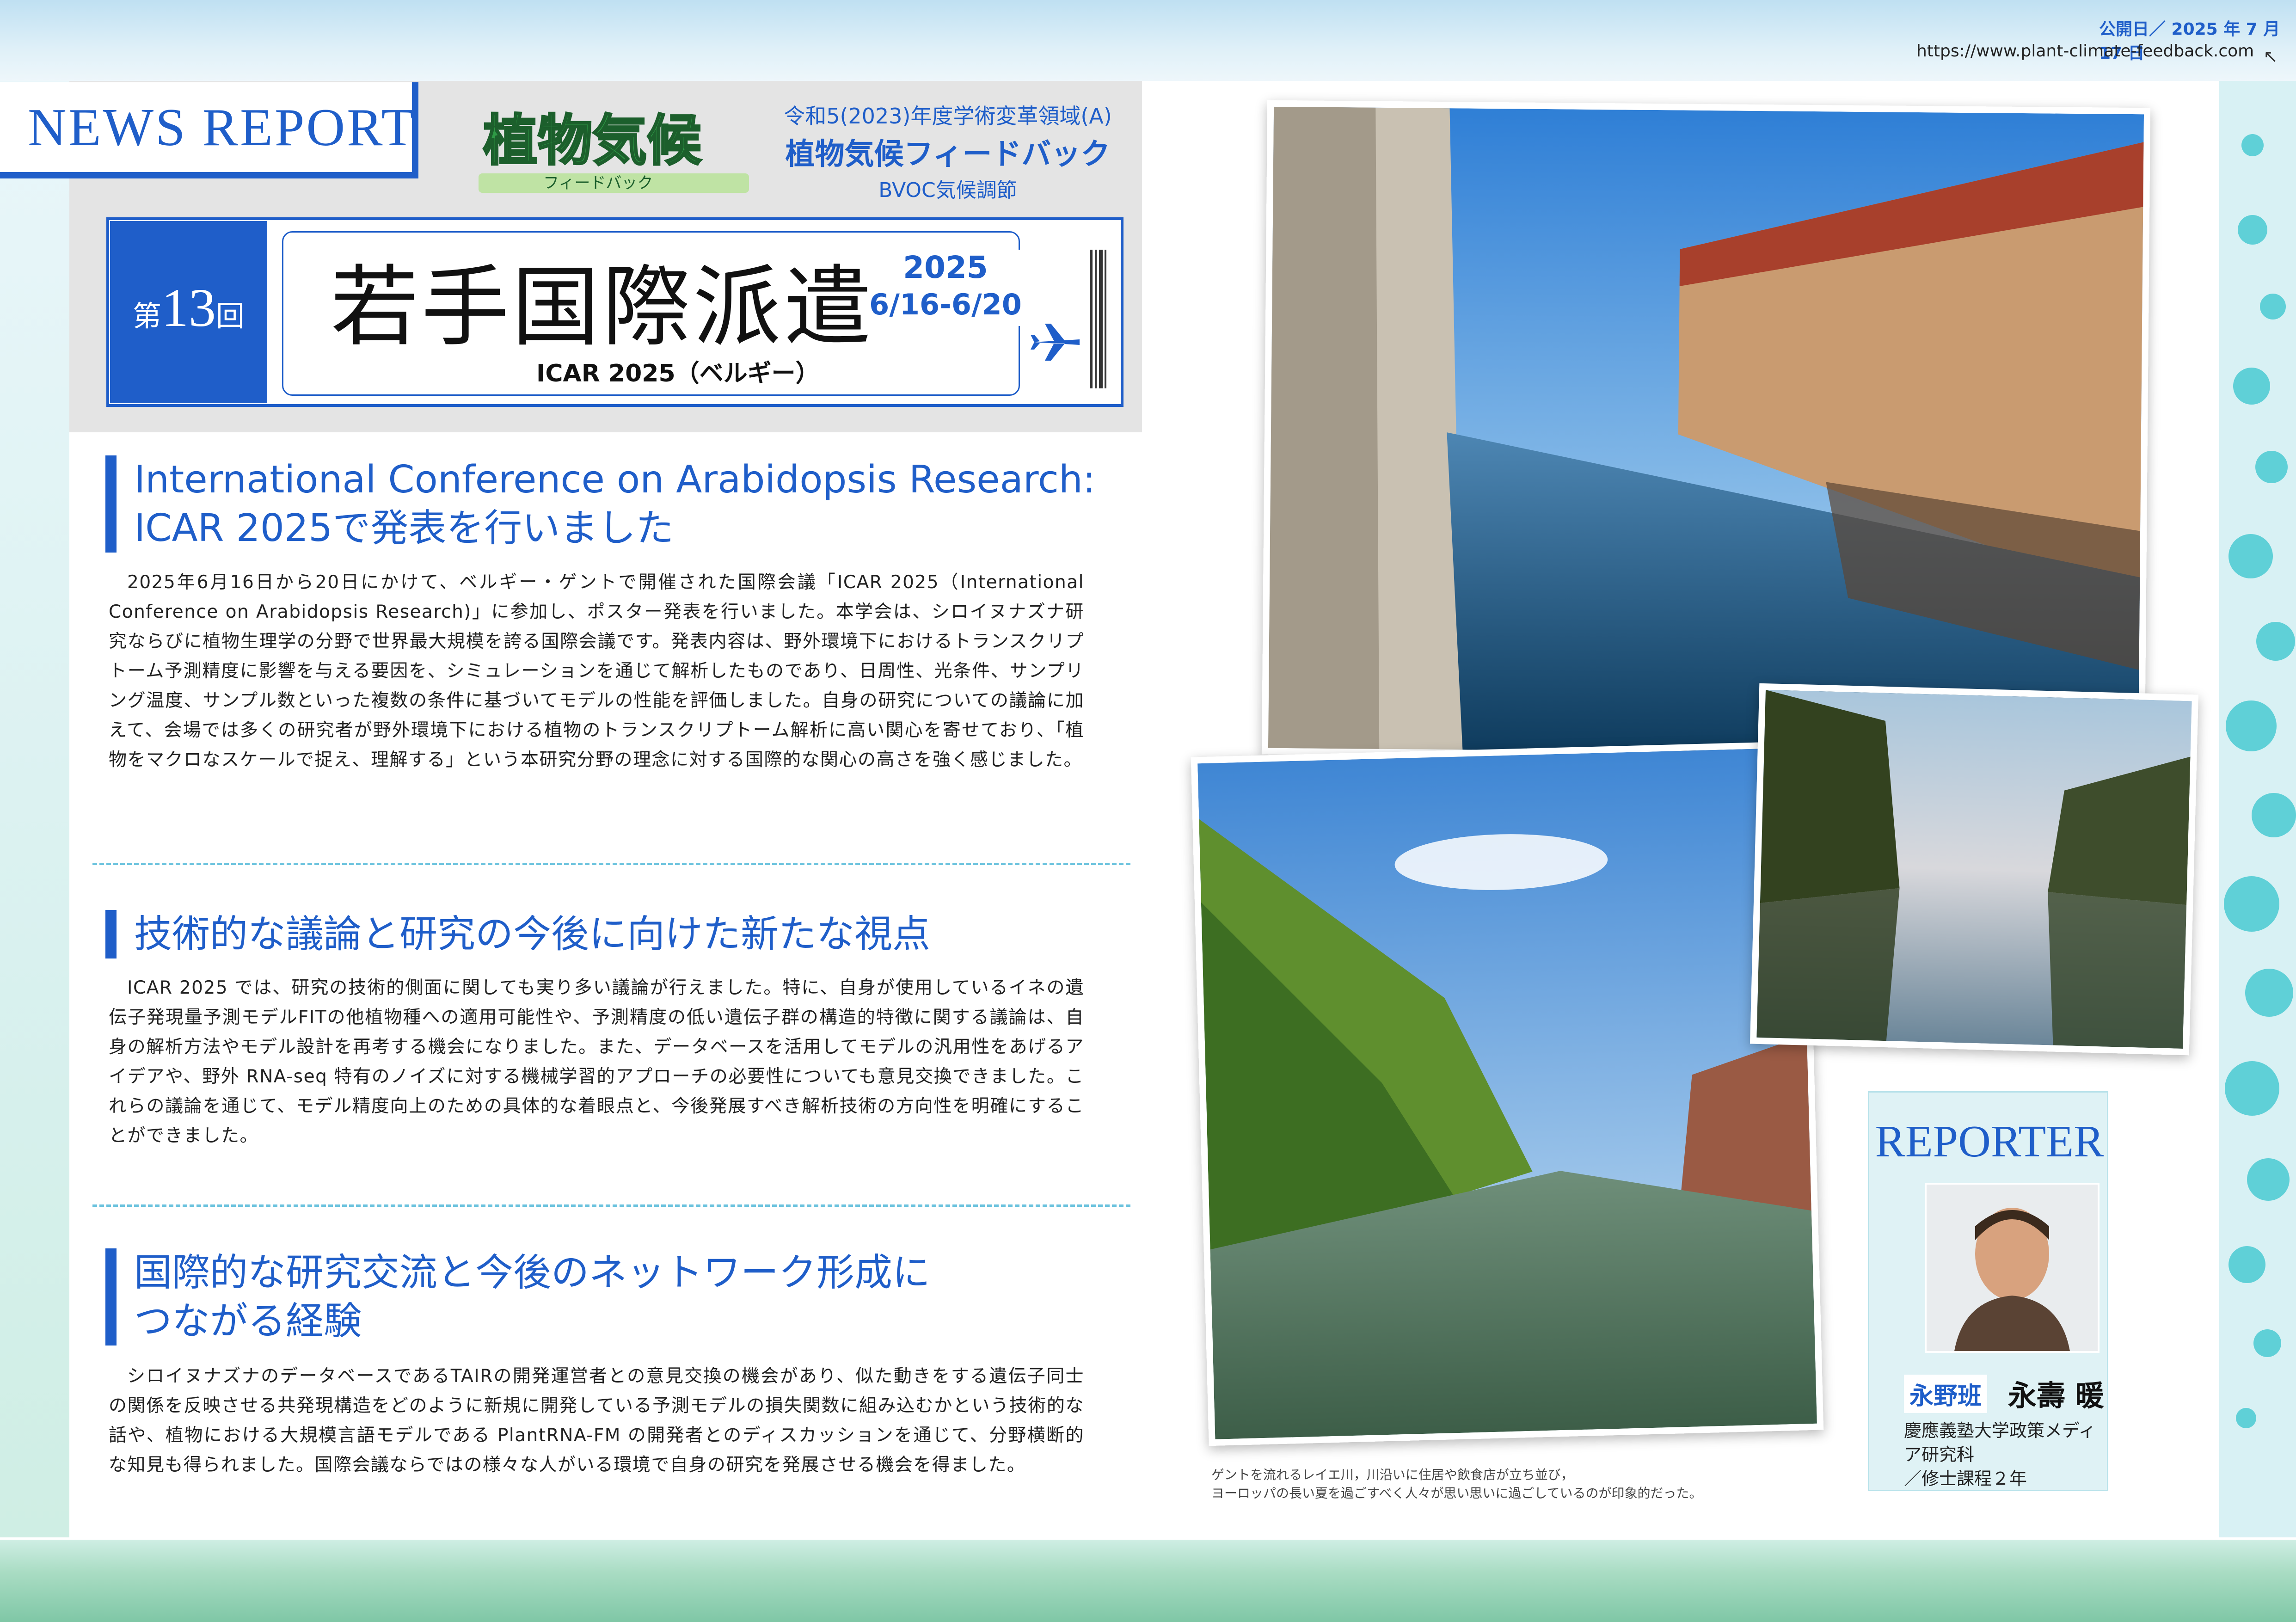 The height and width of the screenshot is (1622, 2296). I want to click on date-box: 2025 6/16-6/20, so click(945, 288).